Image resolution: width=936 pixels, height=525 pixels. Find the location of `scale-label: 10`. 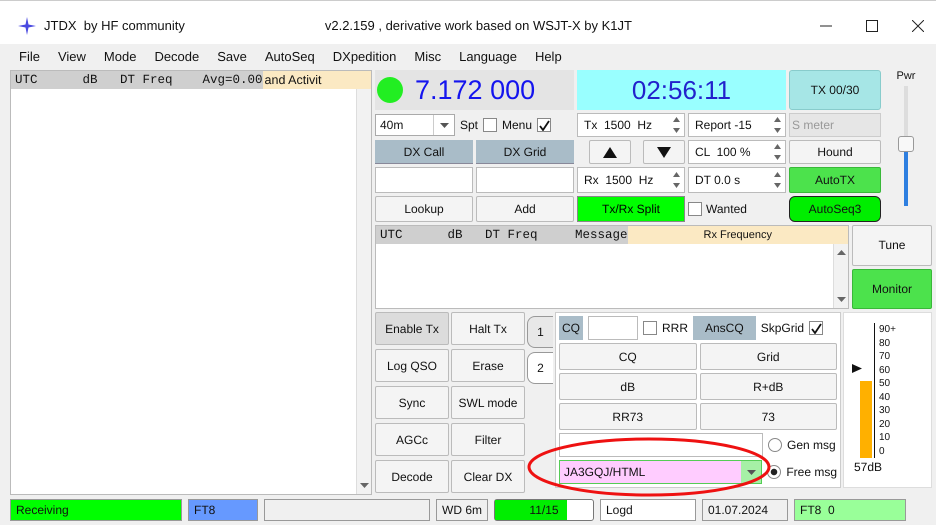

scale-label: 10 is located at coordinates (885, 437).